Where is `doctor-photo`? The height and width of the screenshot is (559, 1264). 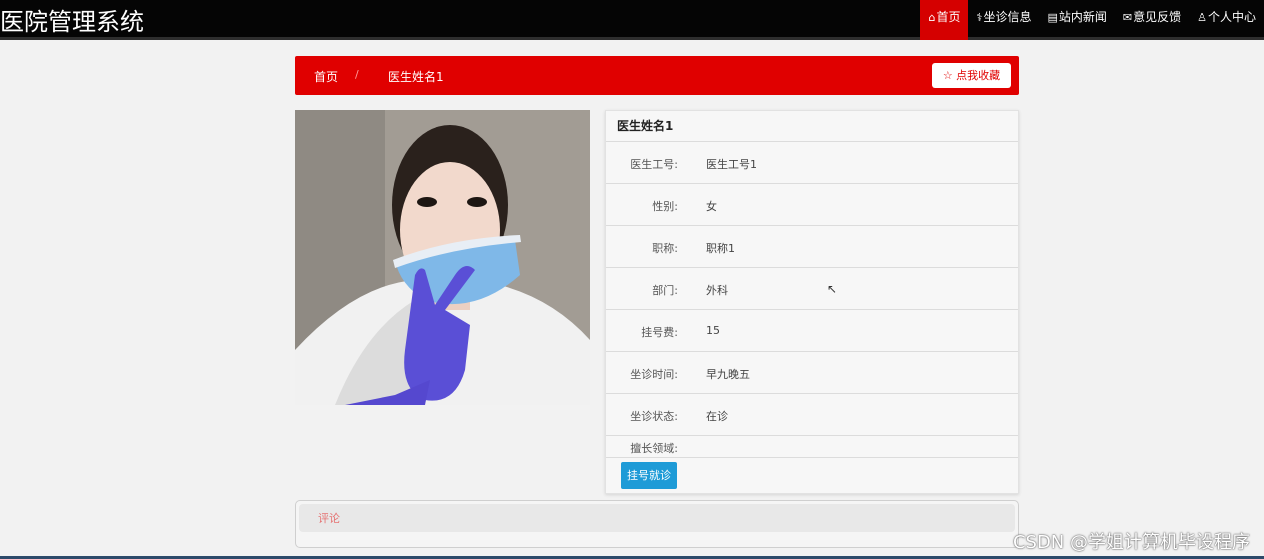 doctor-photo is located at coordinates (442, 257).